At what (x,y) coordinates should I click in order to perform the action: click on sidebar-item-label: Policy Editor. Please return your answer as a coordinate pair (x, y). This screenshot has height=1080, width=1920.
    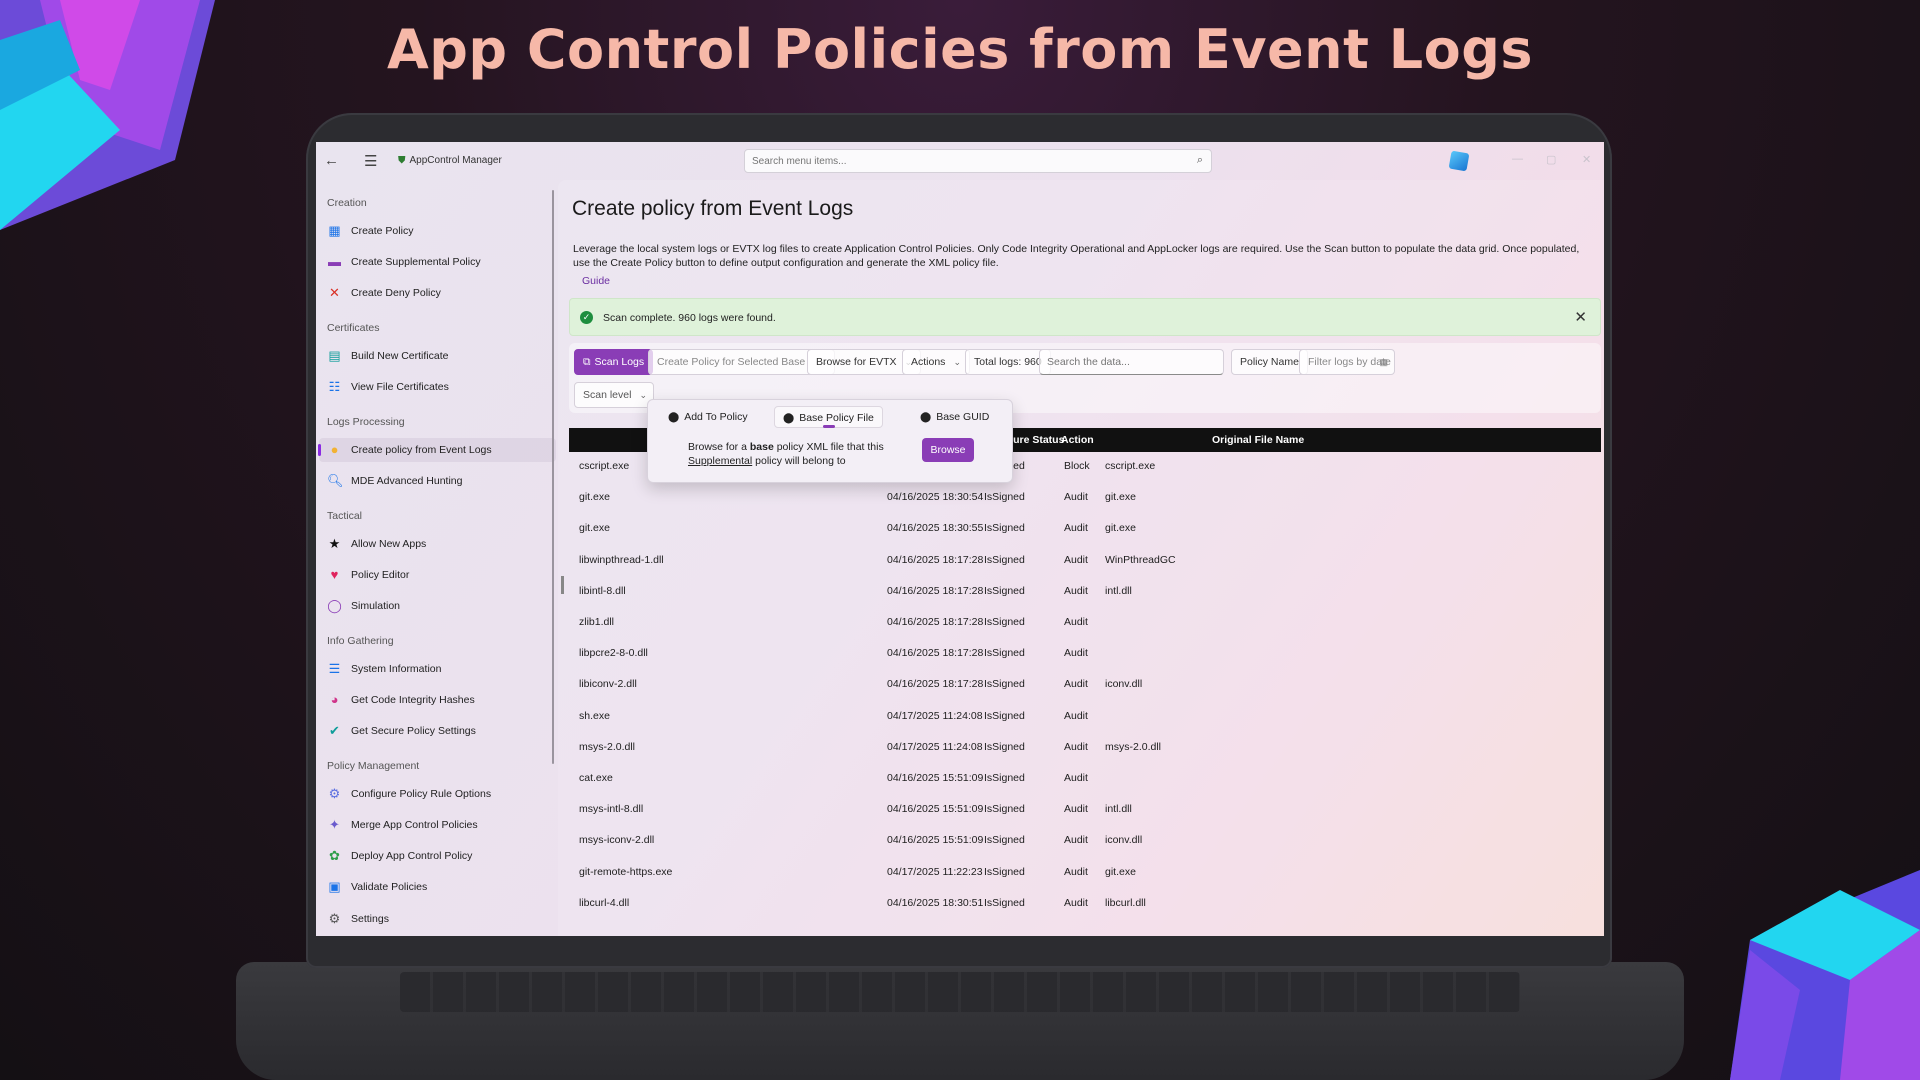
    Looking at the image, I should click on (380, 575).